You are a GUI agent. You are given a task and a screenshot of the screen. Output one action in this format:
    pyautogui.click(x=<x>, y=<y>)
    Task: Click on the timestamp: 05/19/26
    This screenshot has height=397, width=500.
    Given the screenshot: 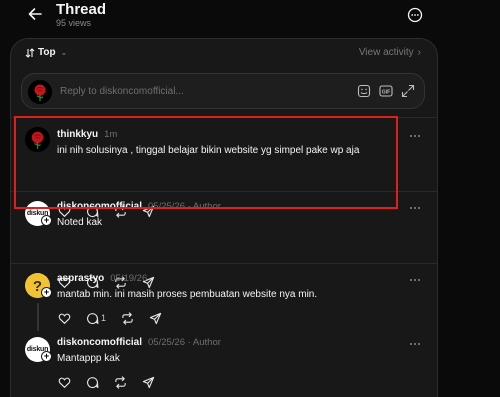 What is the action you would take?
    pyautogui.click(x=129, y=278)
    